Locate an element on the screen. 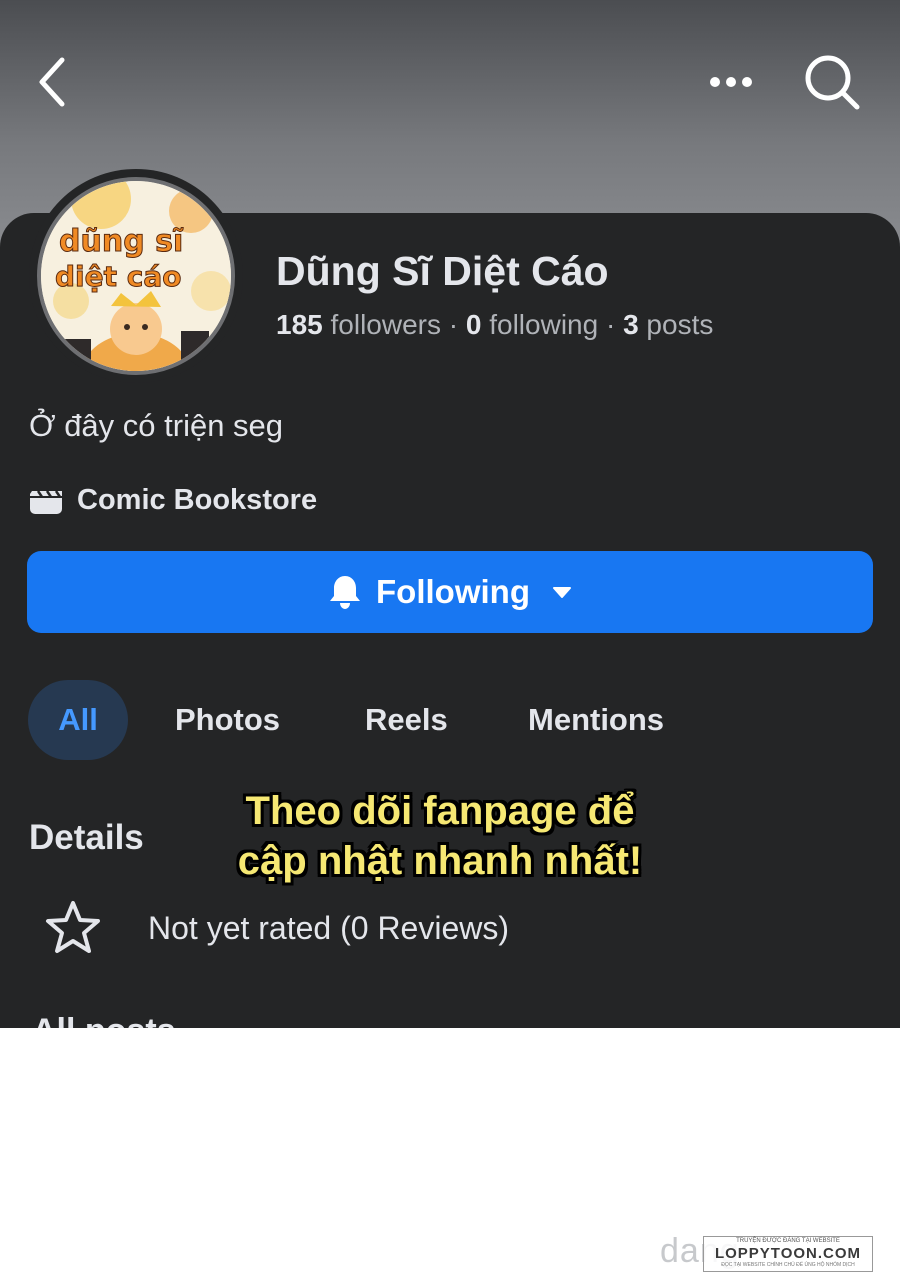  page-category: Comic Bookstore is located at coordinates (173, 500).